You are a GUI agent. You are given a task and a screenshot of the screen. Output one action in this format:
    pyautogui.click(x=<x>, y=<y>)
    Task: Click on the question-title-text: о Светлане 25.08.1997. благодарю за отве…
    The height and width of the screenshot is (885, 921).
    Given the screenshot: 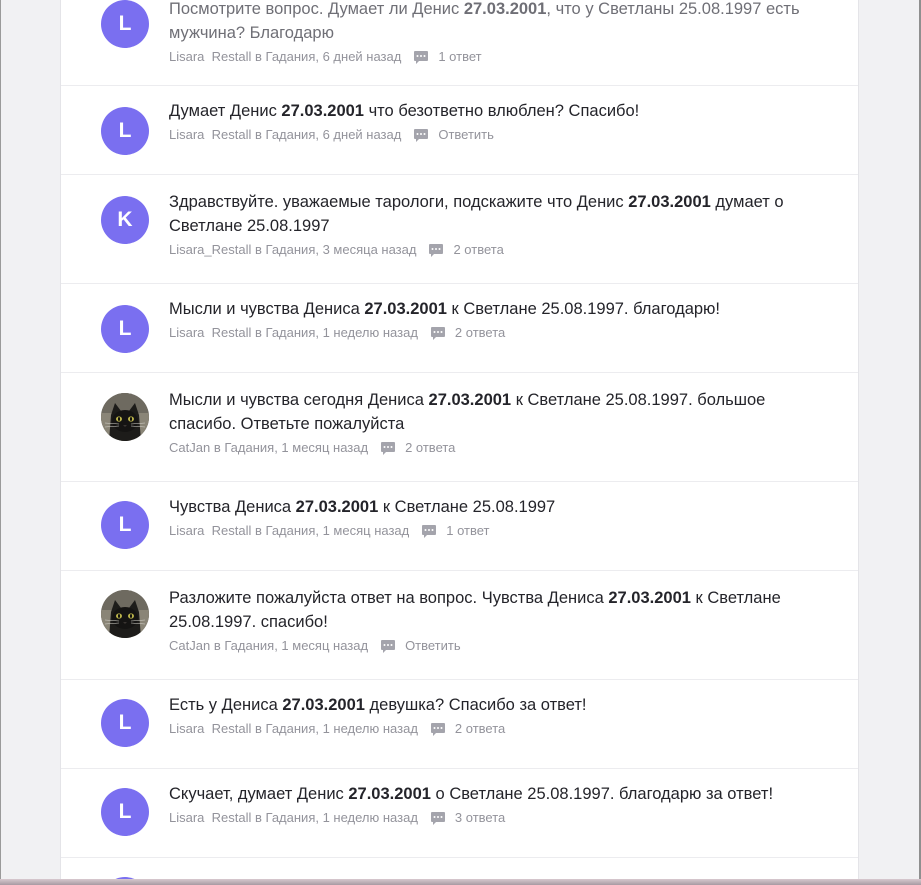 What is the action you would take?
    pyautogui.click(x=602, y=794)
    